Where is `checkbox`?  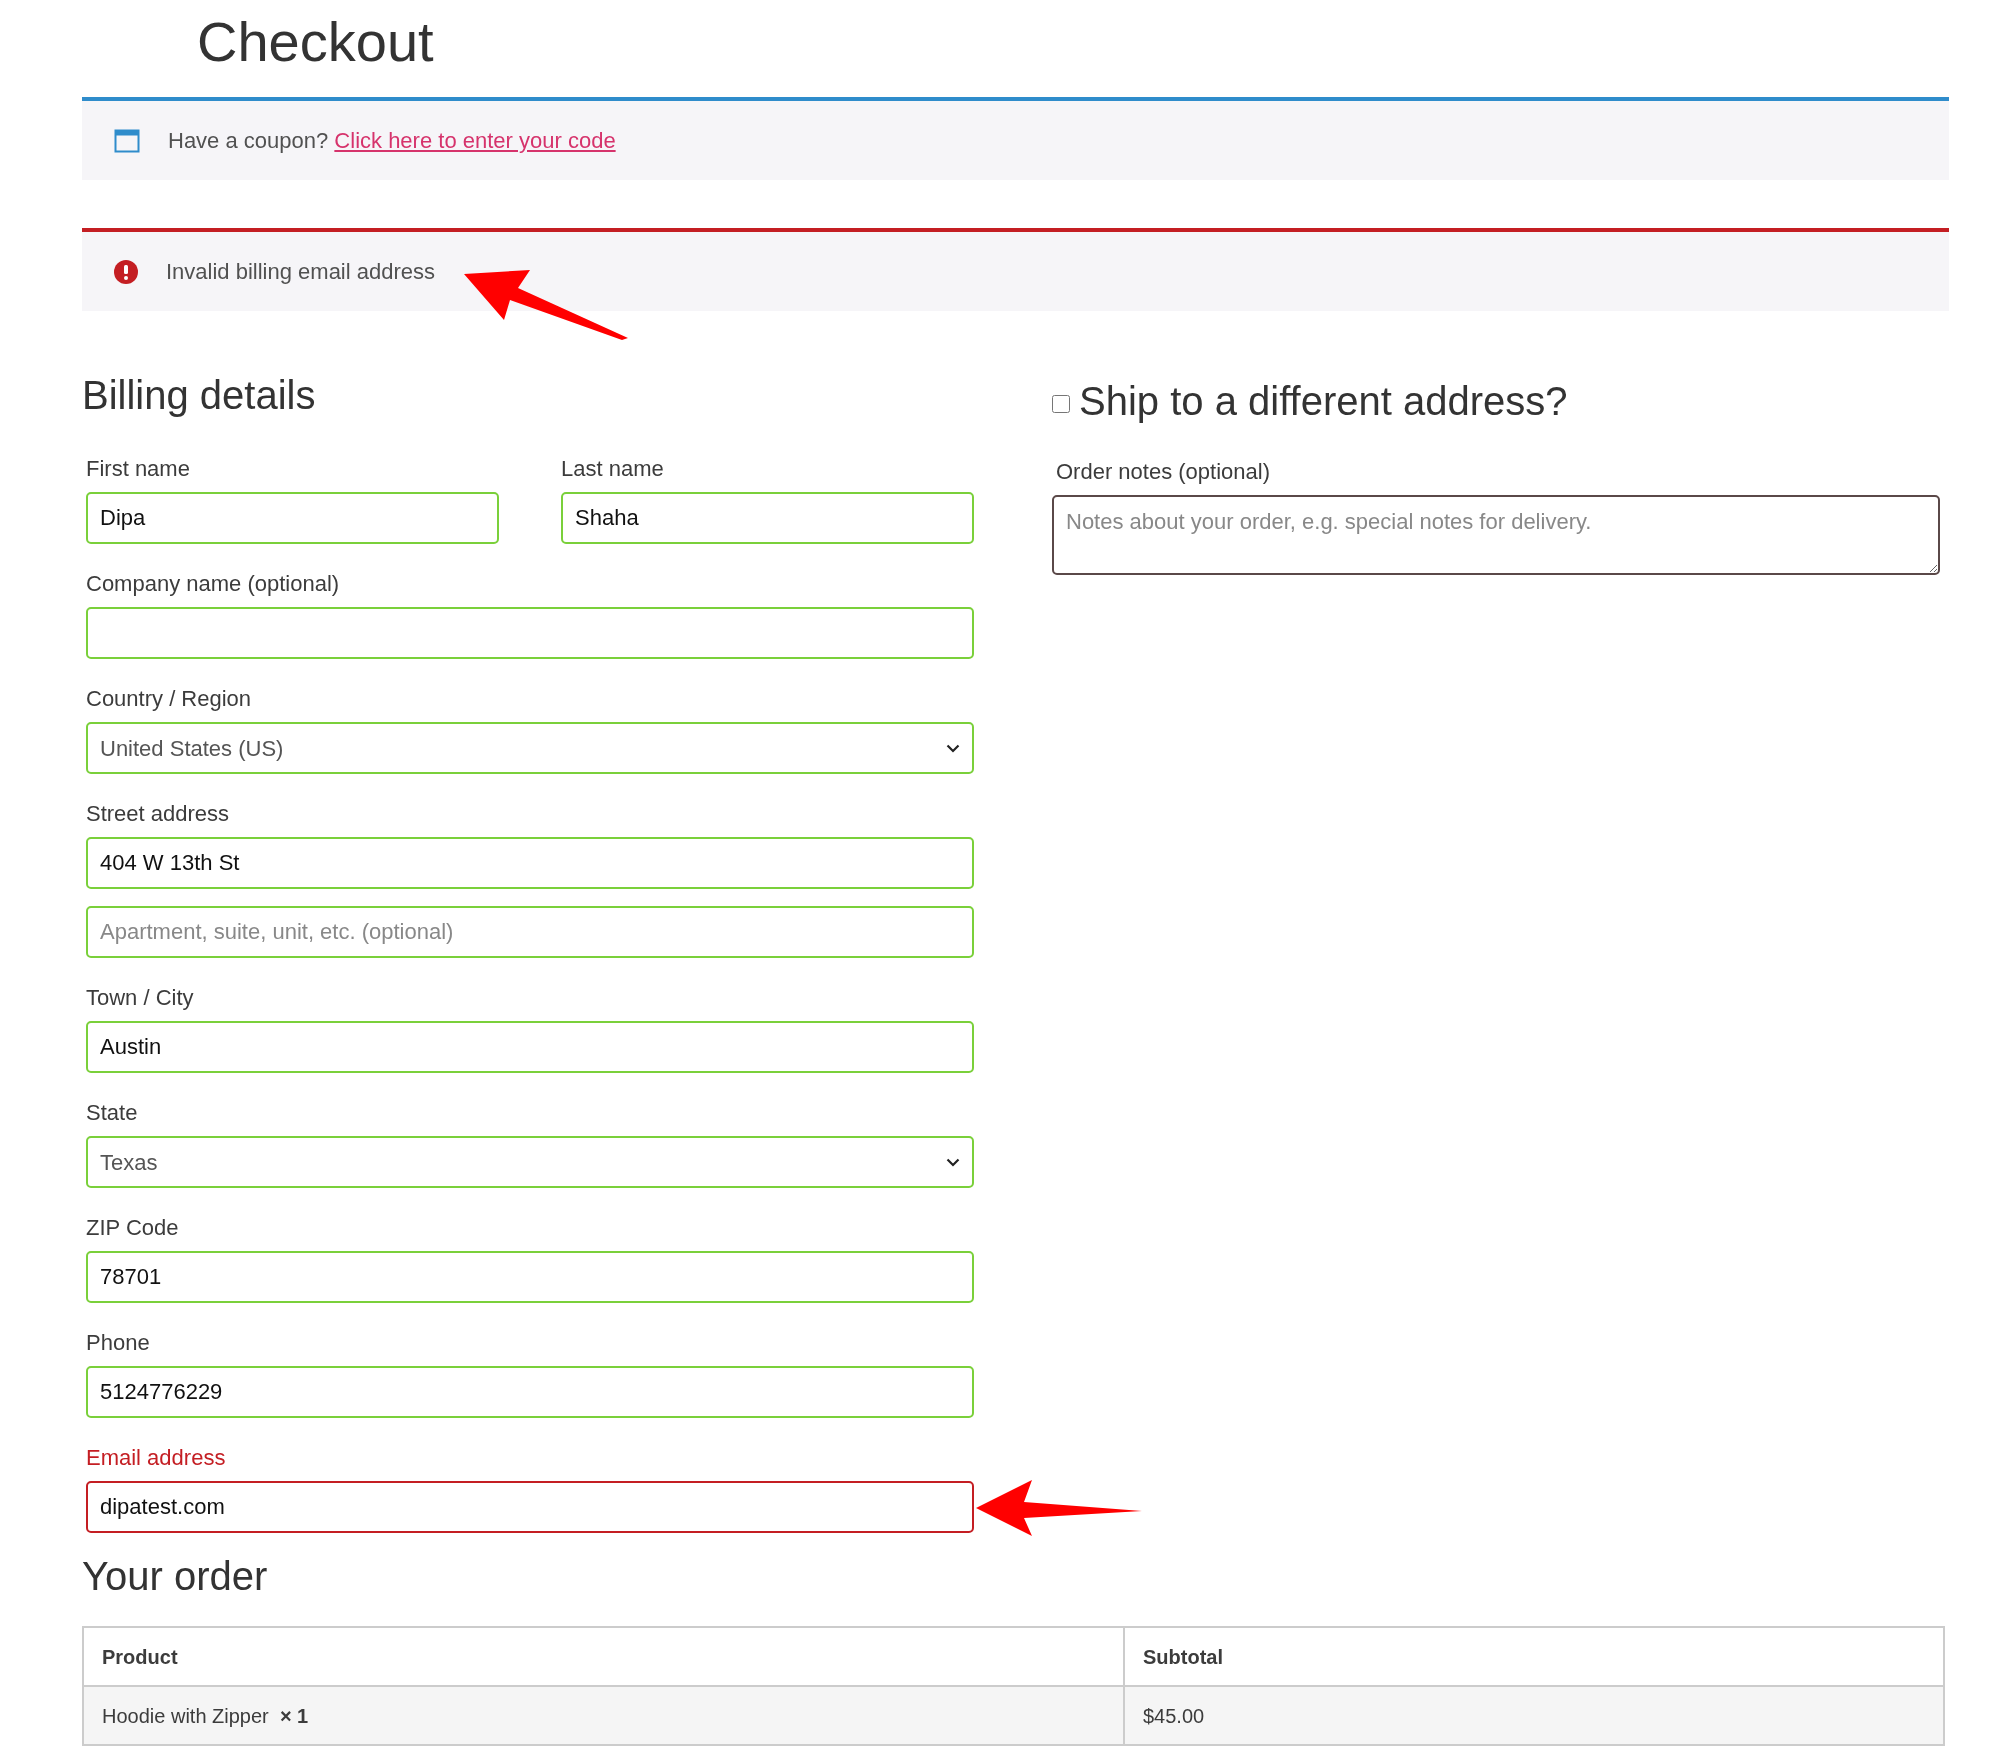 checkbox is located at coordinates (1061, 404).